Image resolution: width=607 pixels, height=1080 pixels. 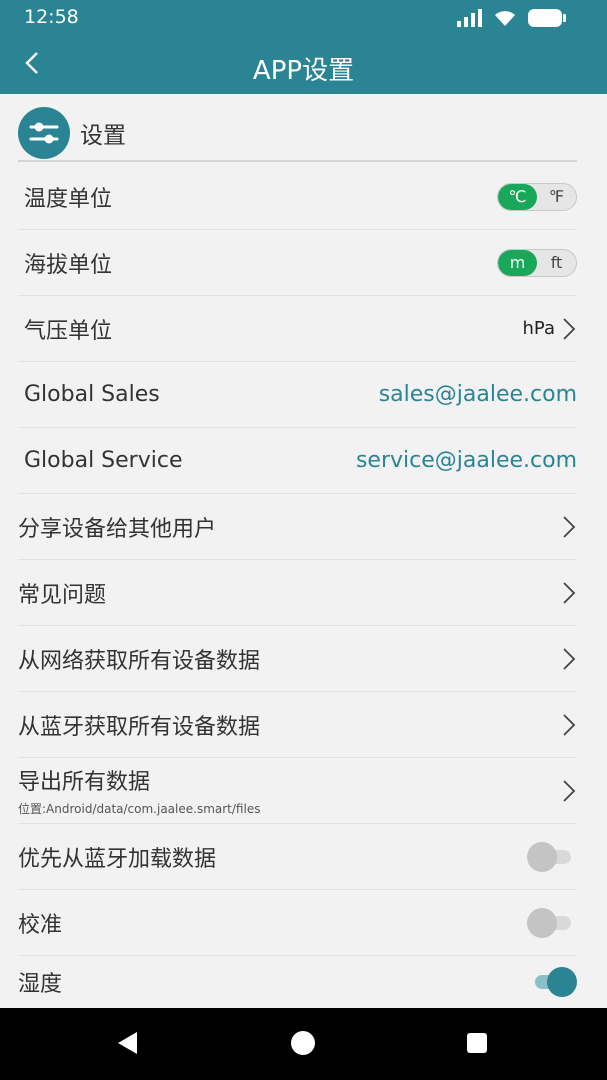 What do you see at coordinates (297, 593) in the screenshot?
I see `faq-row: 常见问题` at bounding box center [297, 593].